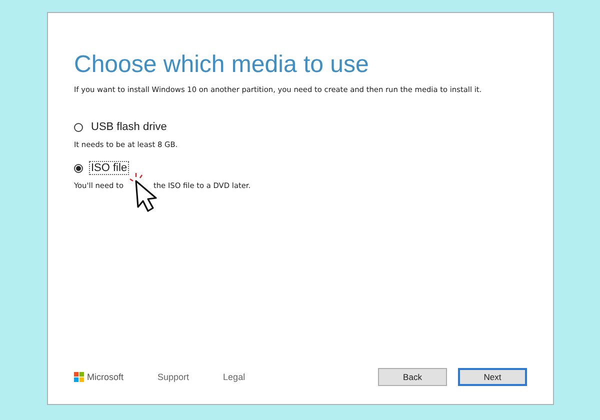 This screenshot has height=420, width=600. I want to click on page-title: Choose which media to use, so click(222, 65).